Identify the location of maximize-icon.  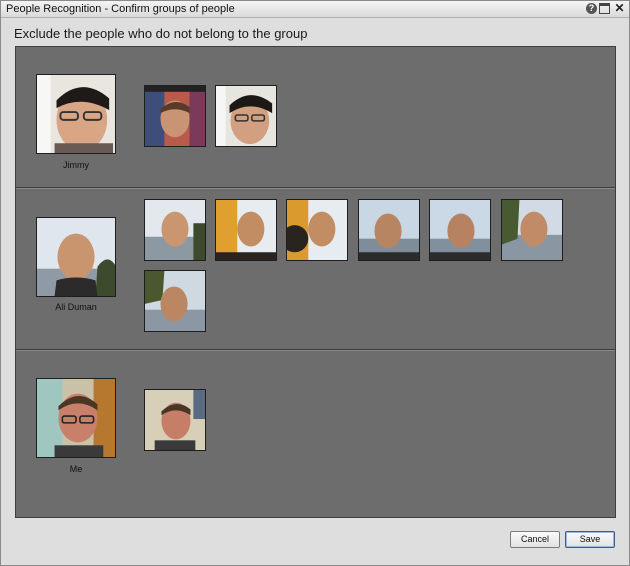
(604, 8).